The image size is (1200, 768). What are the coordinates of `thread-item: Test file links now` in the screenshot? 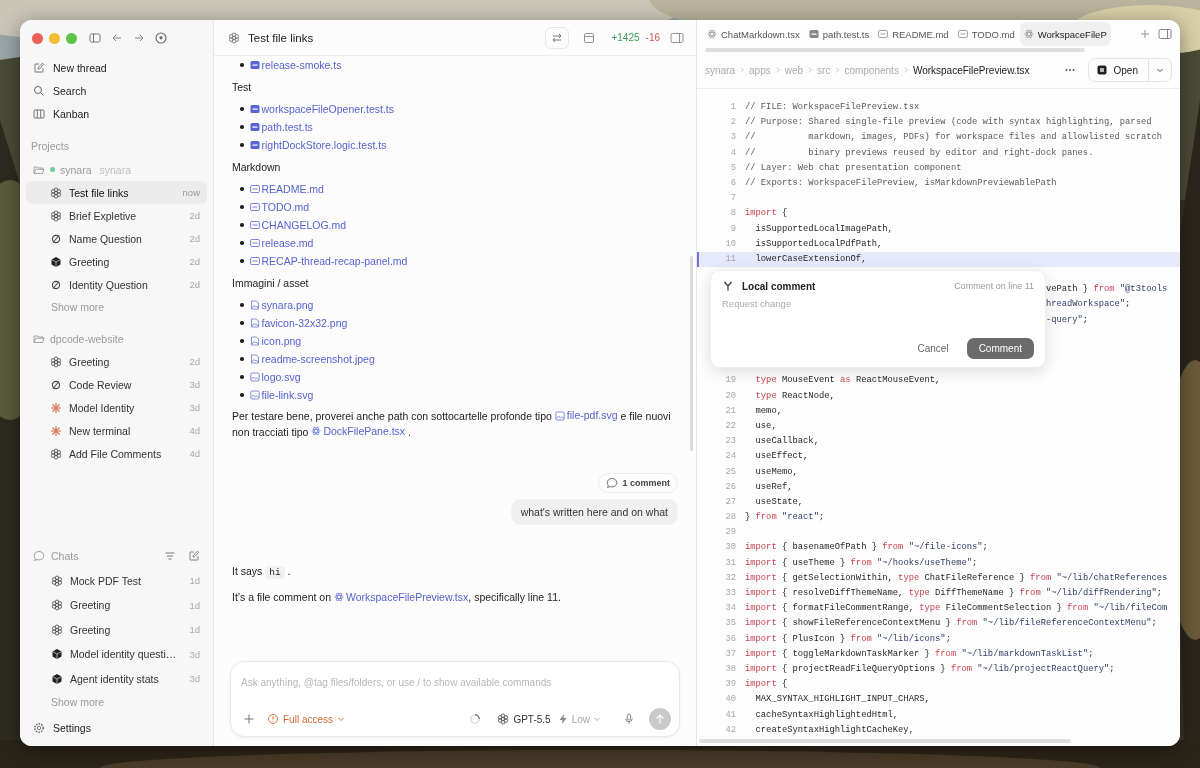 It's located at (116, 192).